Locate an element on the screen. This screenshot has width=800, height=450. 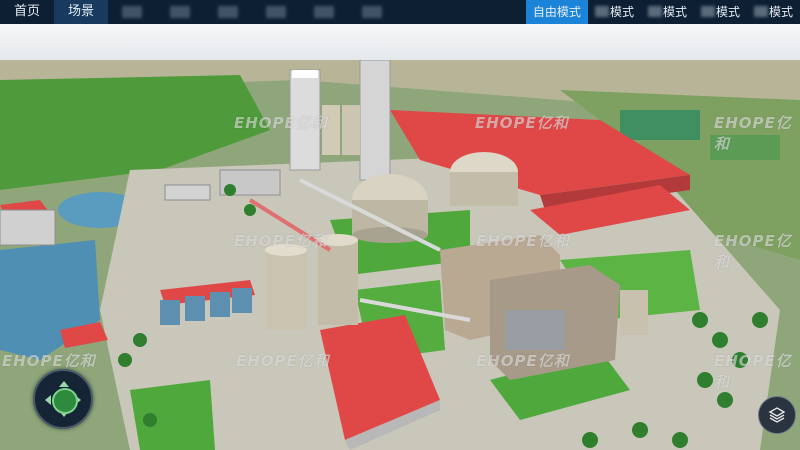
raw-silo is located at coordinates (351, 130).